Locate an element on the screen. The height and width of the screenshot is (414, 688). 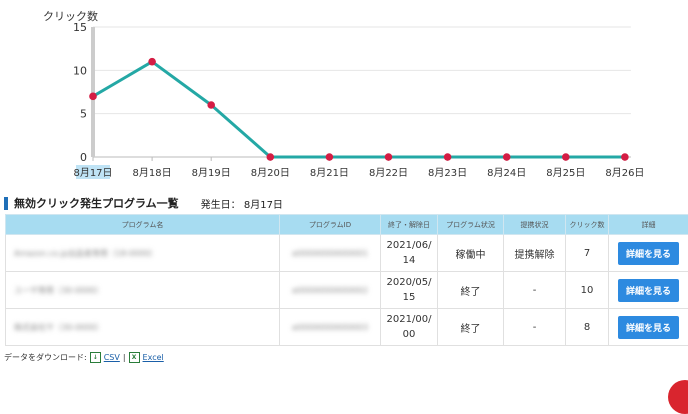
program-name-cell: Amazon.co.jp出品者専用（18-0000） is located at coordinates (143, 253).